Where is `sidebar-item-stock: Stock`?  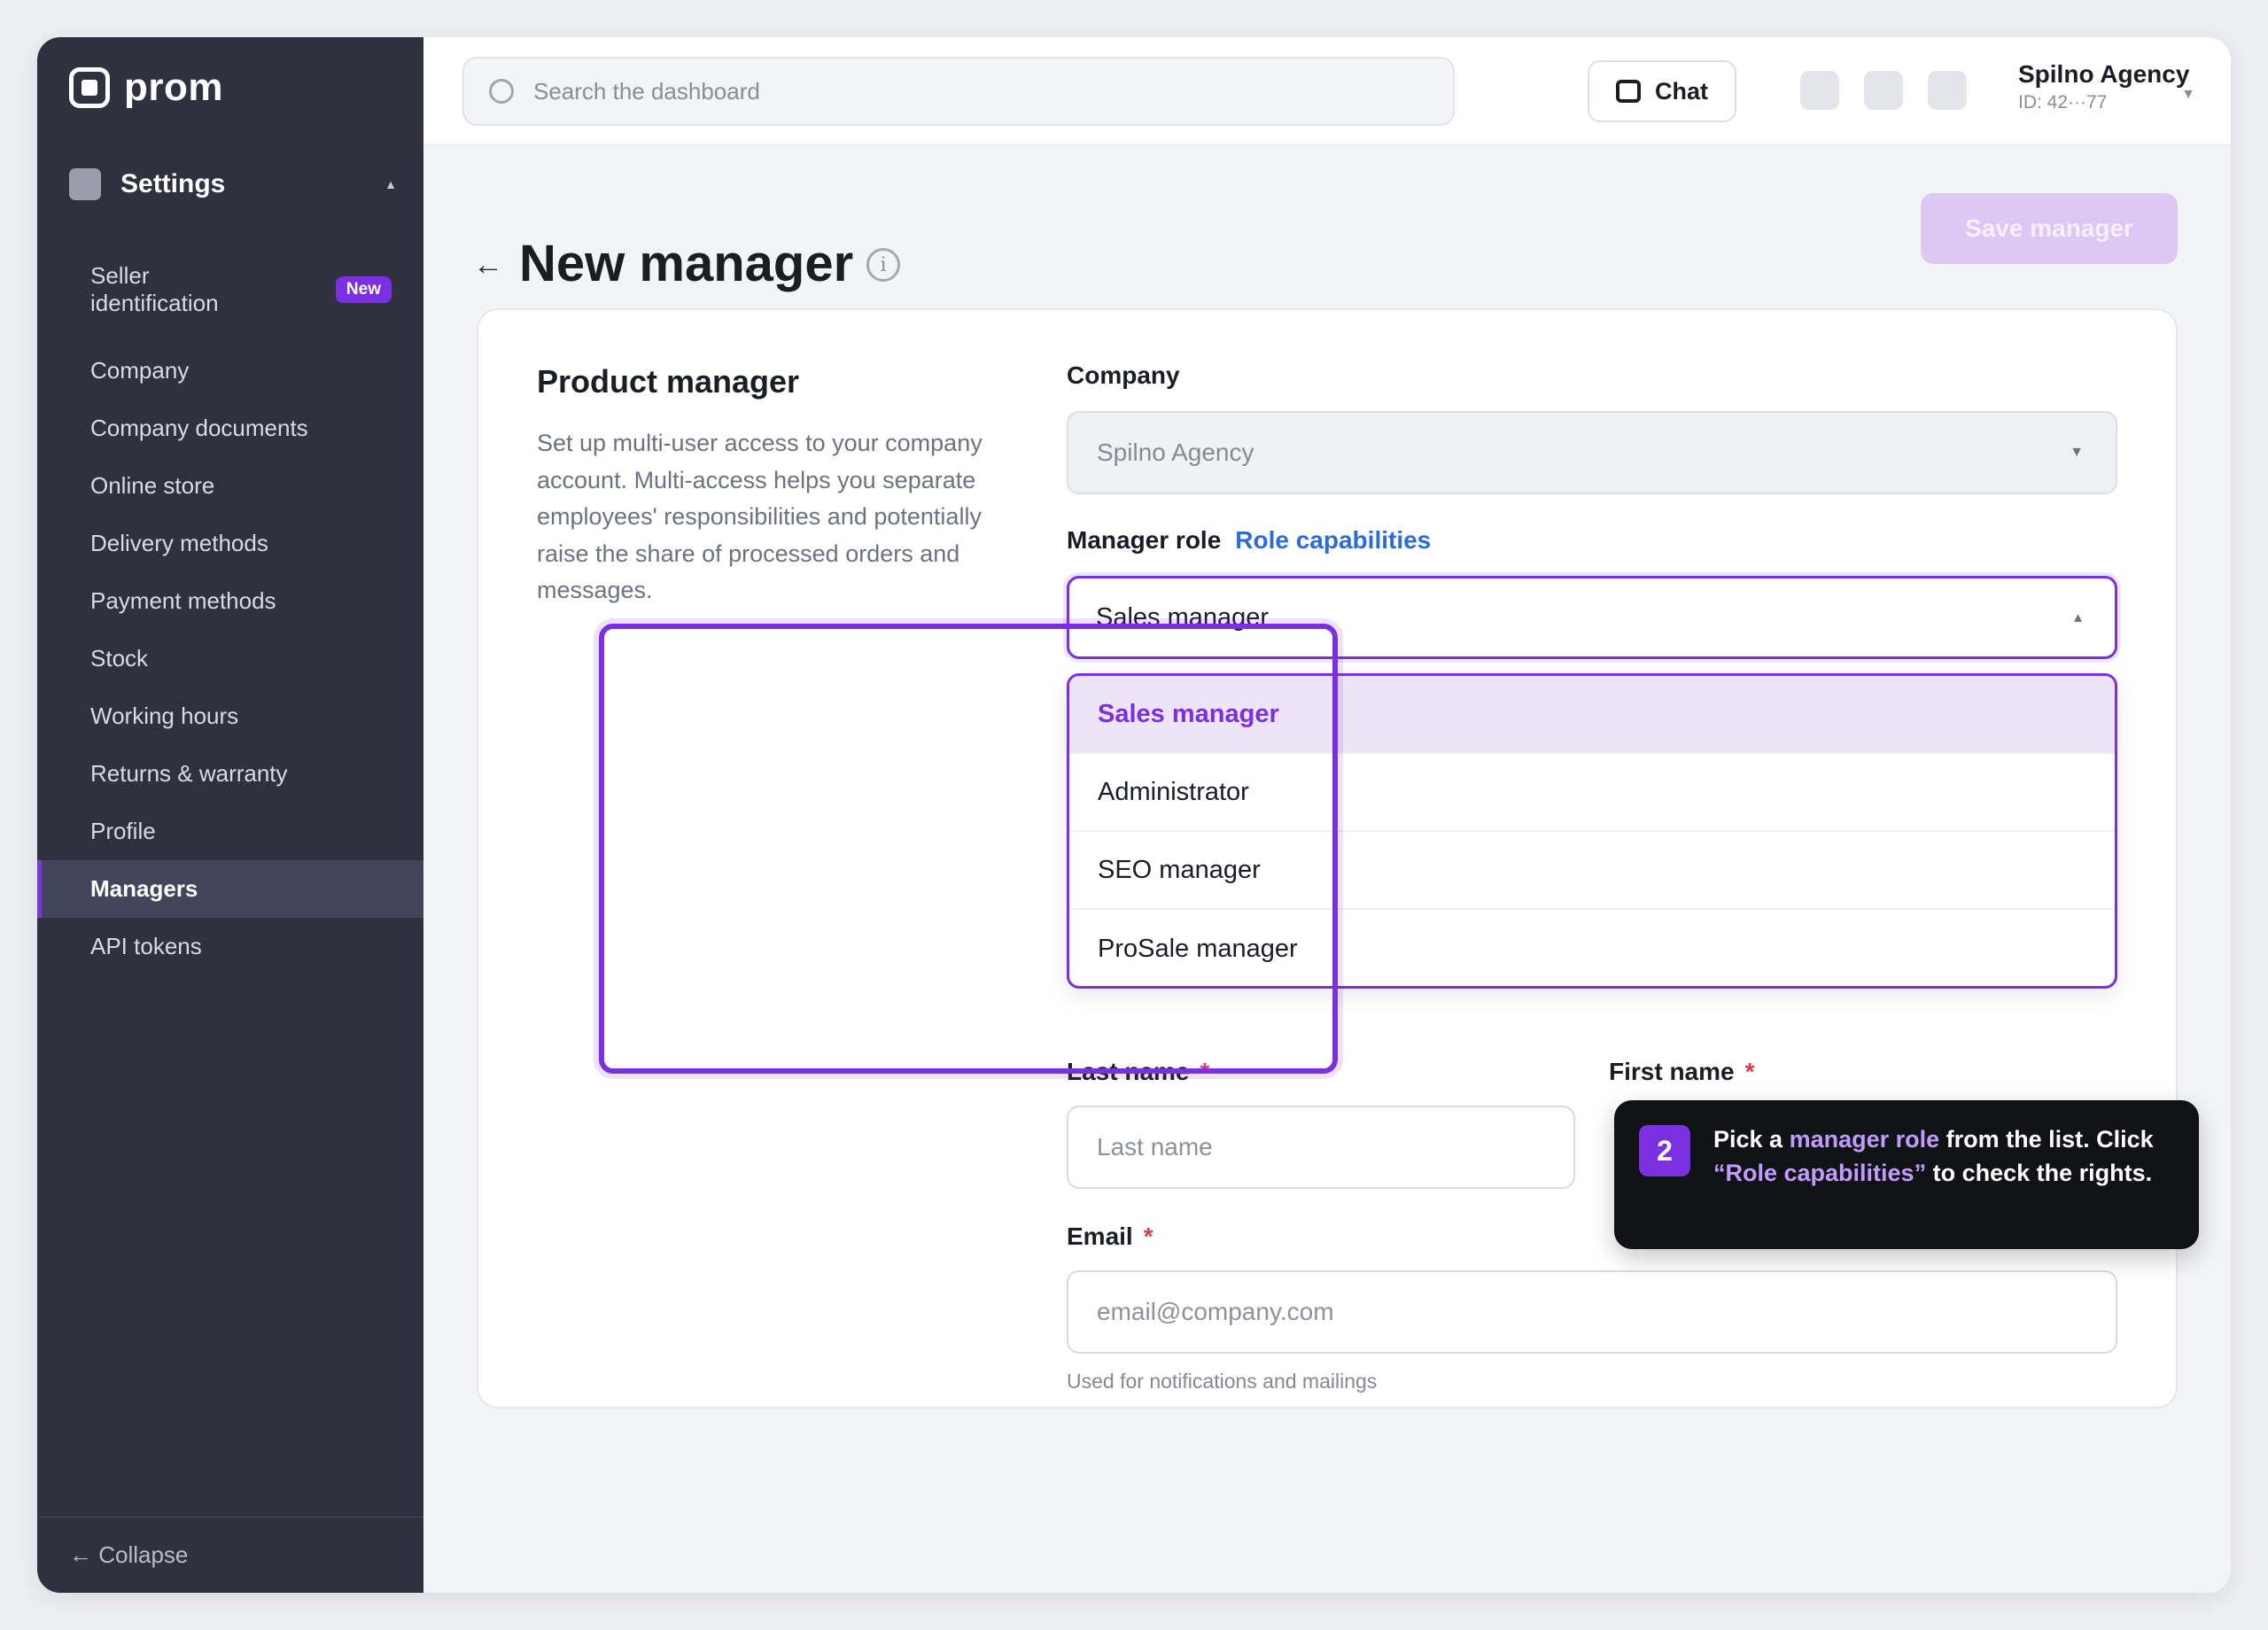
sidebar-item-stock: Stock is located at coordinates (230, 658).